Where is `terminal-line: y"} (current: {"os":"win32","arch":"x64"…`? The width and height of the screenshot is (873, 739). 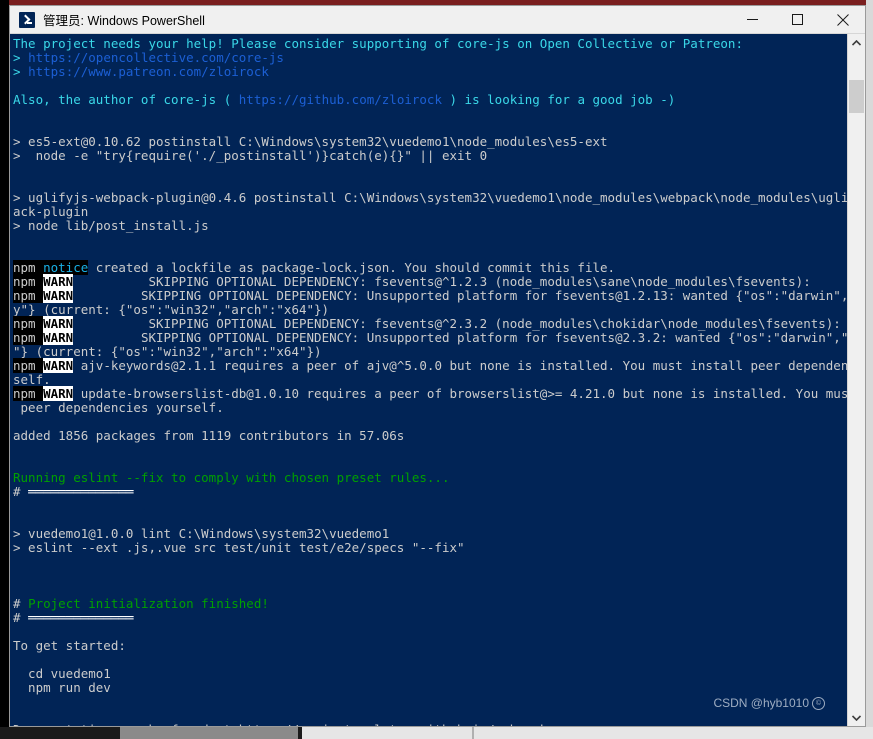 terminal-line: y"} (current: {"os":"win32","arch":"x64"… is located at coordinates (430, 310).